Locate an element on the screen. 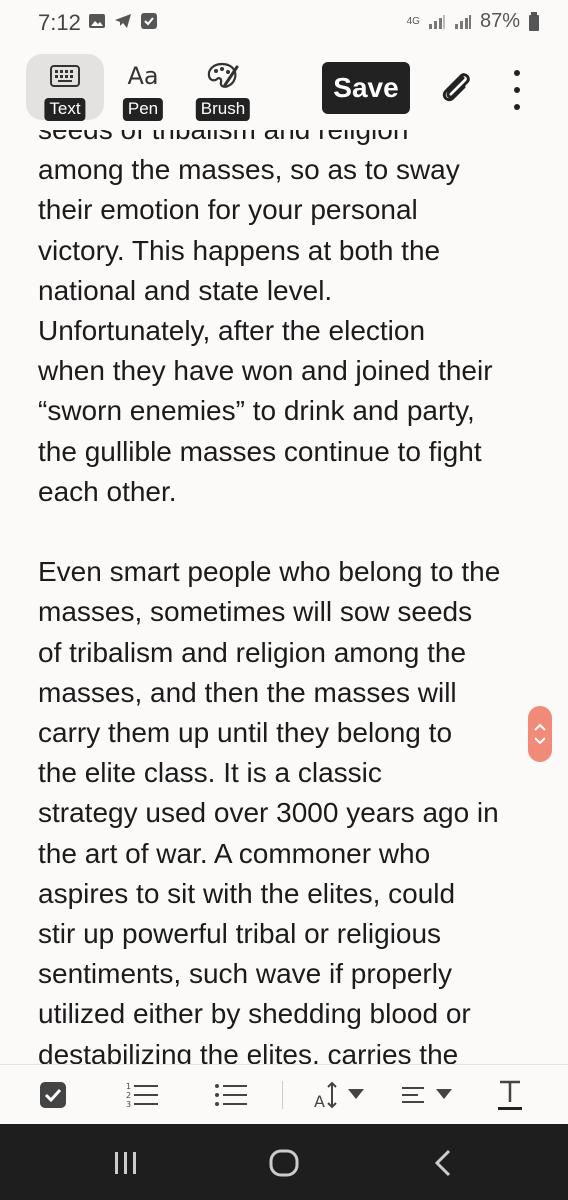  tool-brush: Brush is located at coordinates (223, 87).